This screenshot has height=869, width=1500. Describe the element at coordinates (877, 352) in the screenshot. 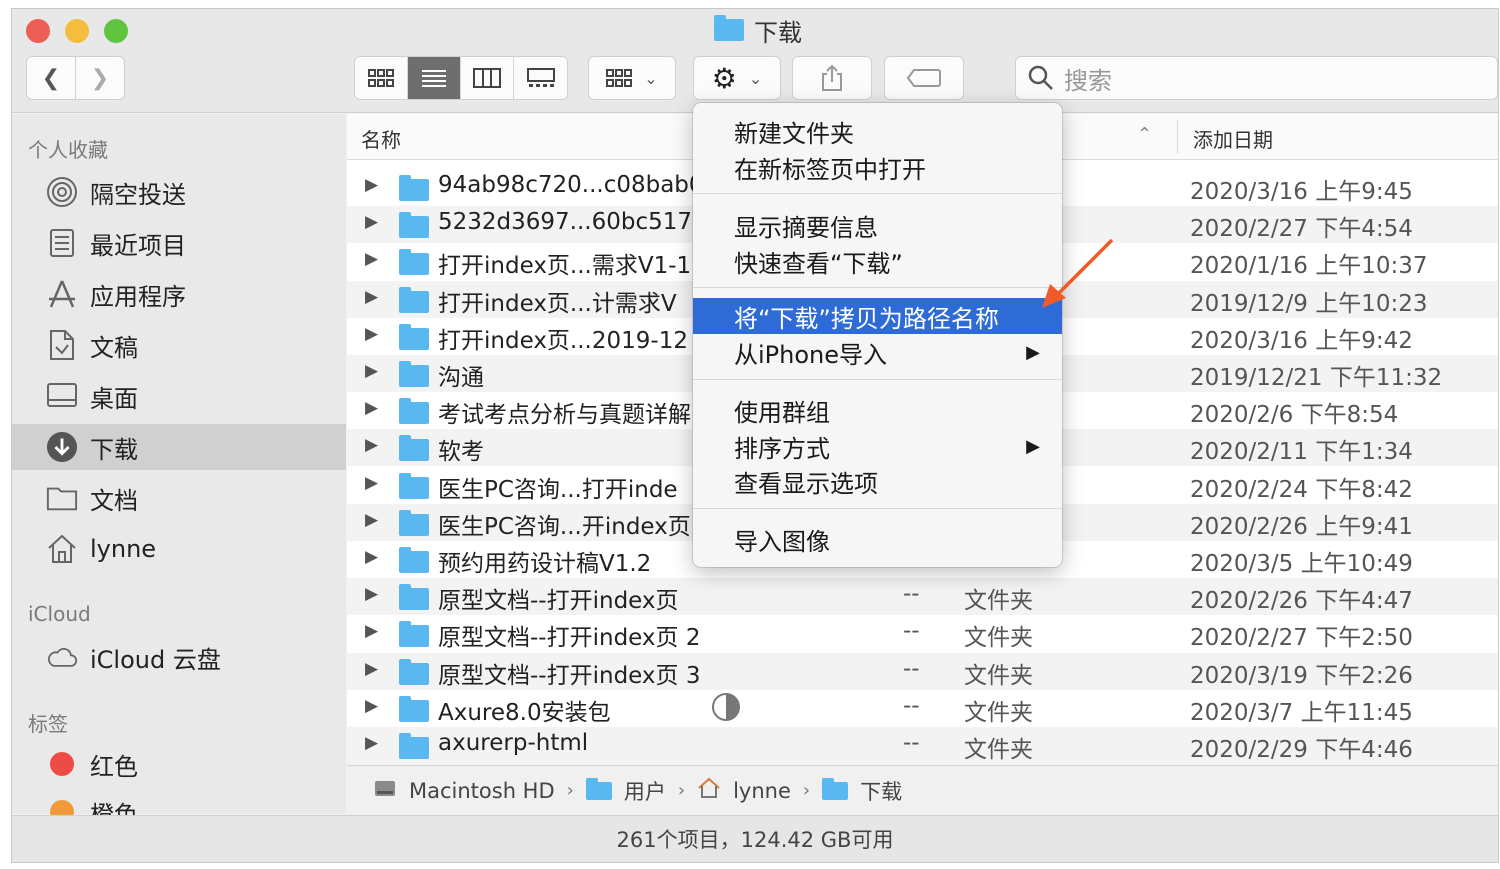

I see `menu-item-import-from-iphone: 从iPhone导入 ▶` at that location.